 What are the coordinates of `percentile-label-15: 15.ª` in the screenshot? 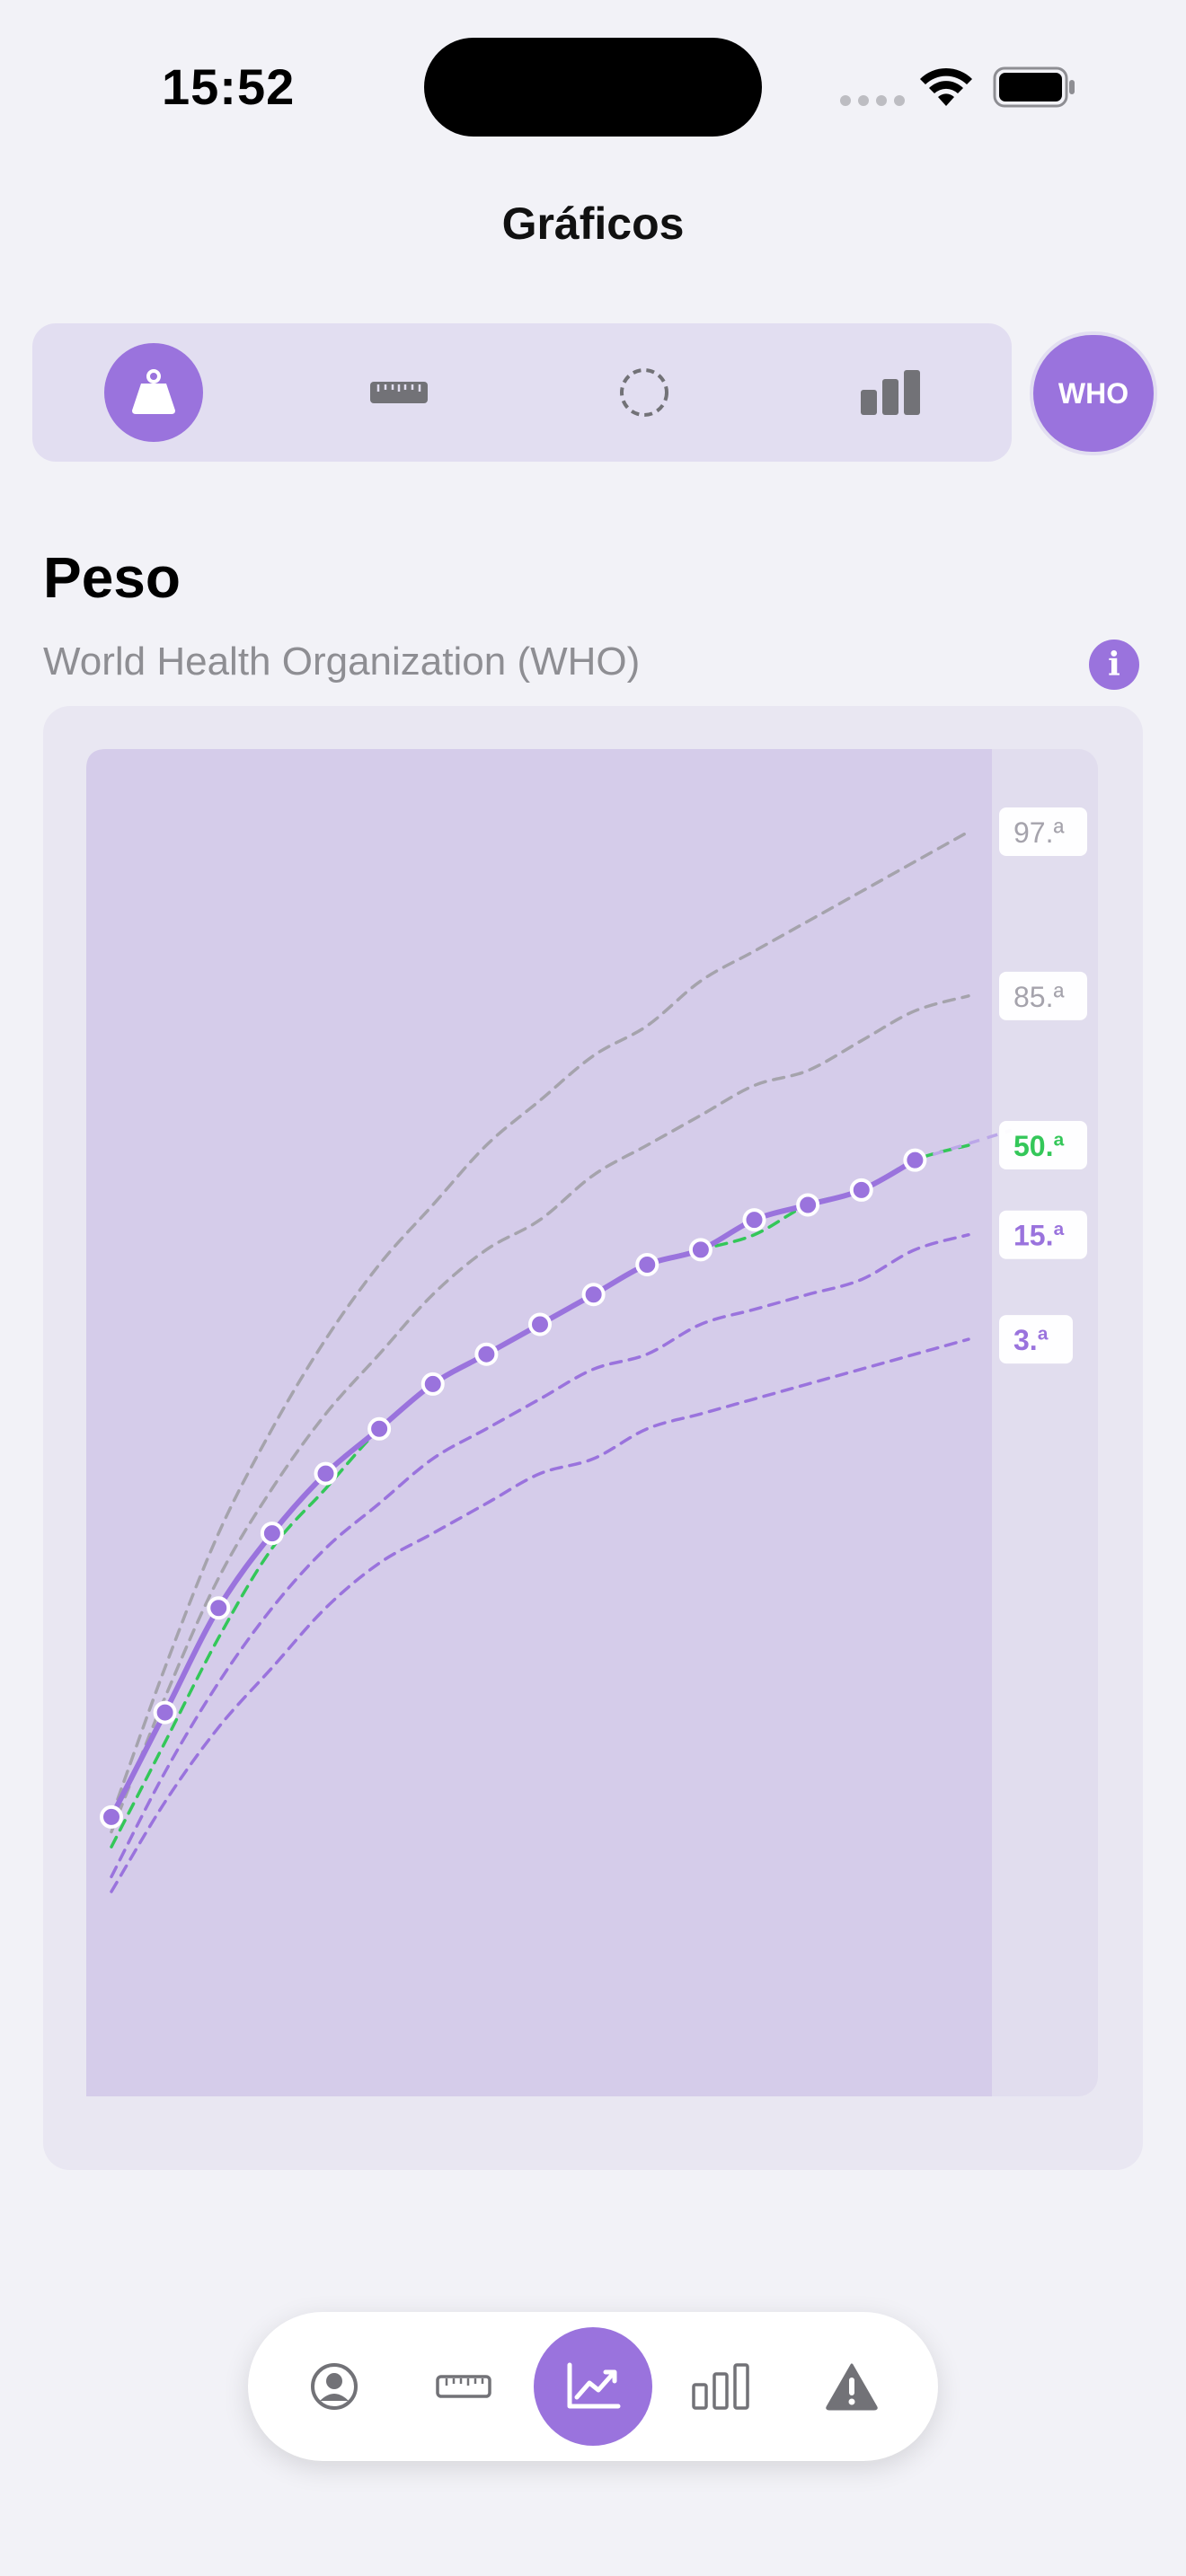 It's located at (1043, 1234).